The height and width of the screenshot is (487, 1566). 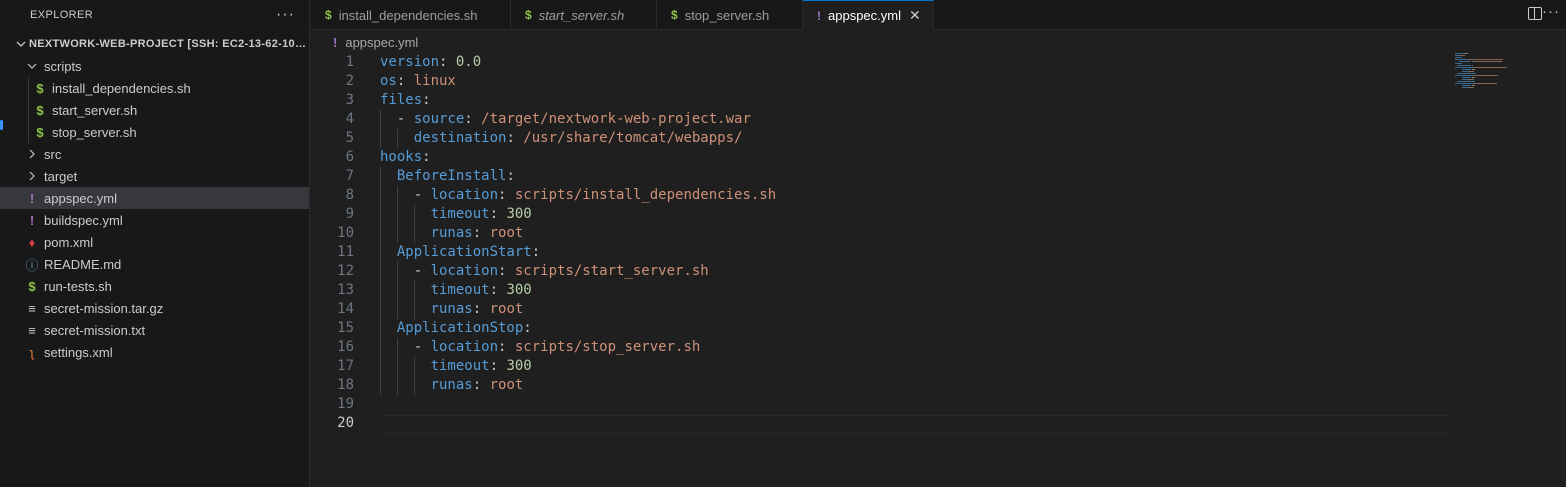 What do you see at coordinates (345, 347) in the screenshot?
I see `line-number: 16` at bounding box center [345, 347].